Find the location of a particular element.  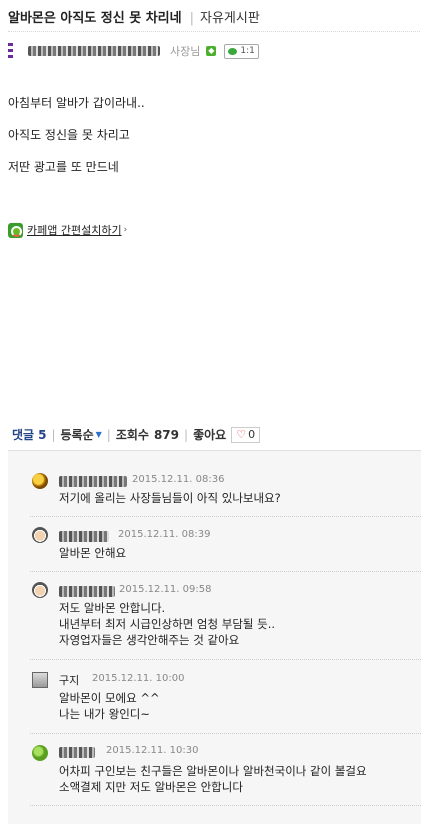

comment-author: 구지 is located at coordinates (69, 680).